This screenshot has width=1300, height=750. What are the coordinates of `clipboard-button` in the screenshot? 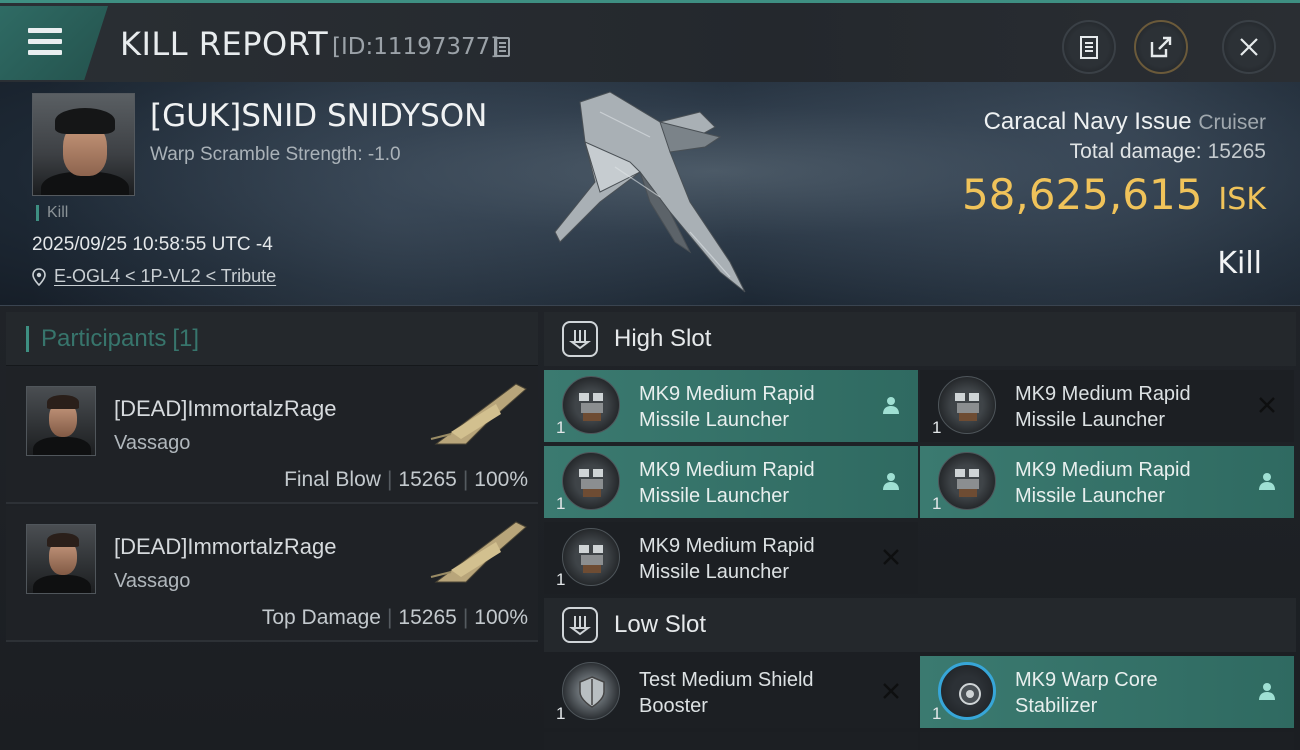 It's located at (1089, 47).